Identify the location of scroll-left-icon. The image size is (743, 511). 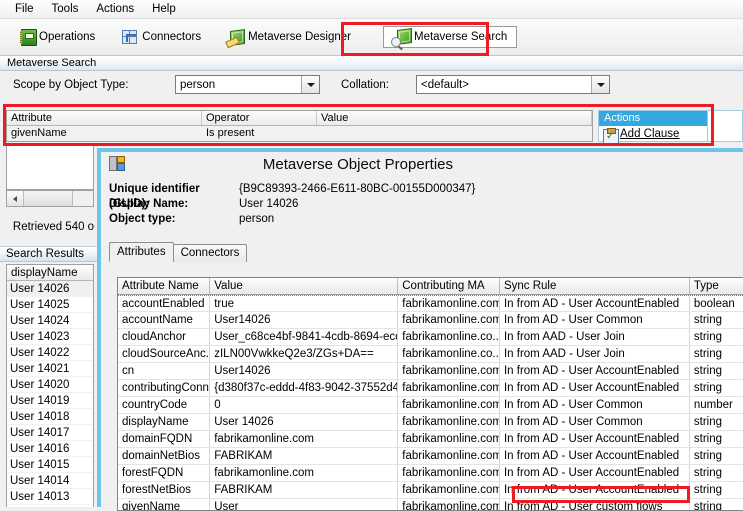
(15, 198).